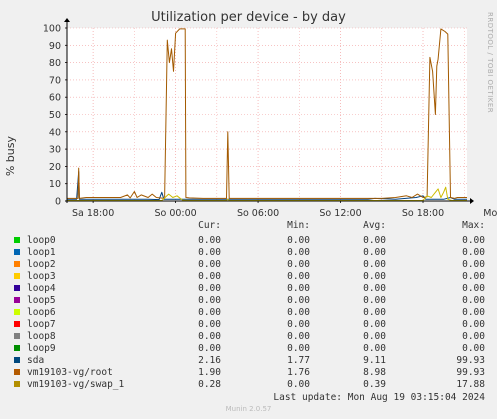 This screenshot has width=497, height=419. What do you see at coordinates (248, 253) in the screenshot?
I see `legend-row-loop1: loop1 0.00 0.00 0.00 0.00` at bounding box center [248, 253].